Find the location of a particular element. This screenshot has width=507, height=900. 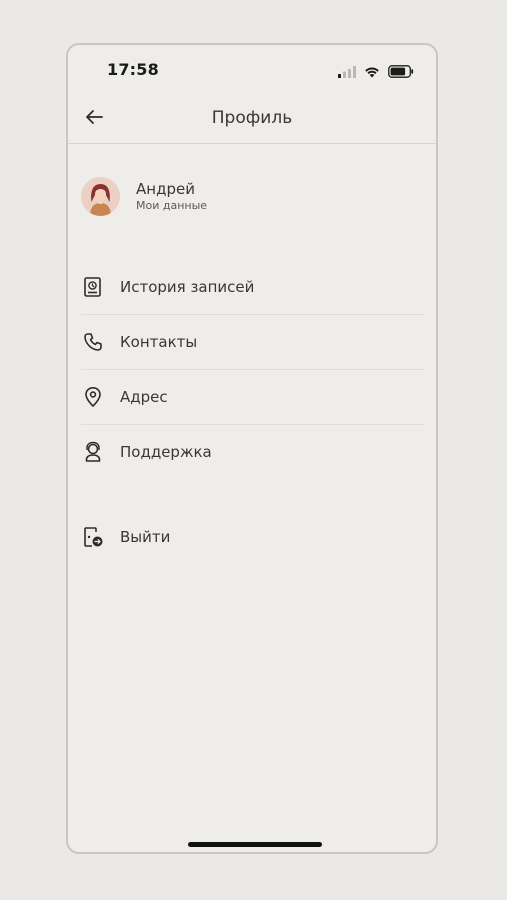

profile-subtitle: Мои данные is located at coordinates (172, 205).